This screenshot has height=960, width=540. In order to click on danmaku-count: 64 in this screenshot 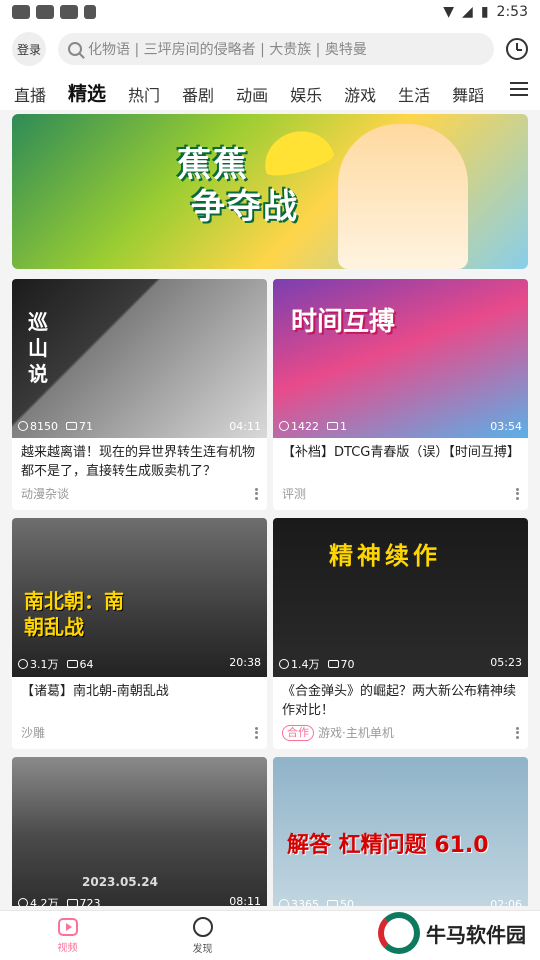, I will do `click(86, 664)`.